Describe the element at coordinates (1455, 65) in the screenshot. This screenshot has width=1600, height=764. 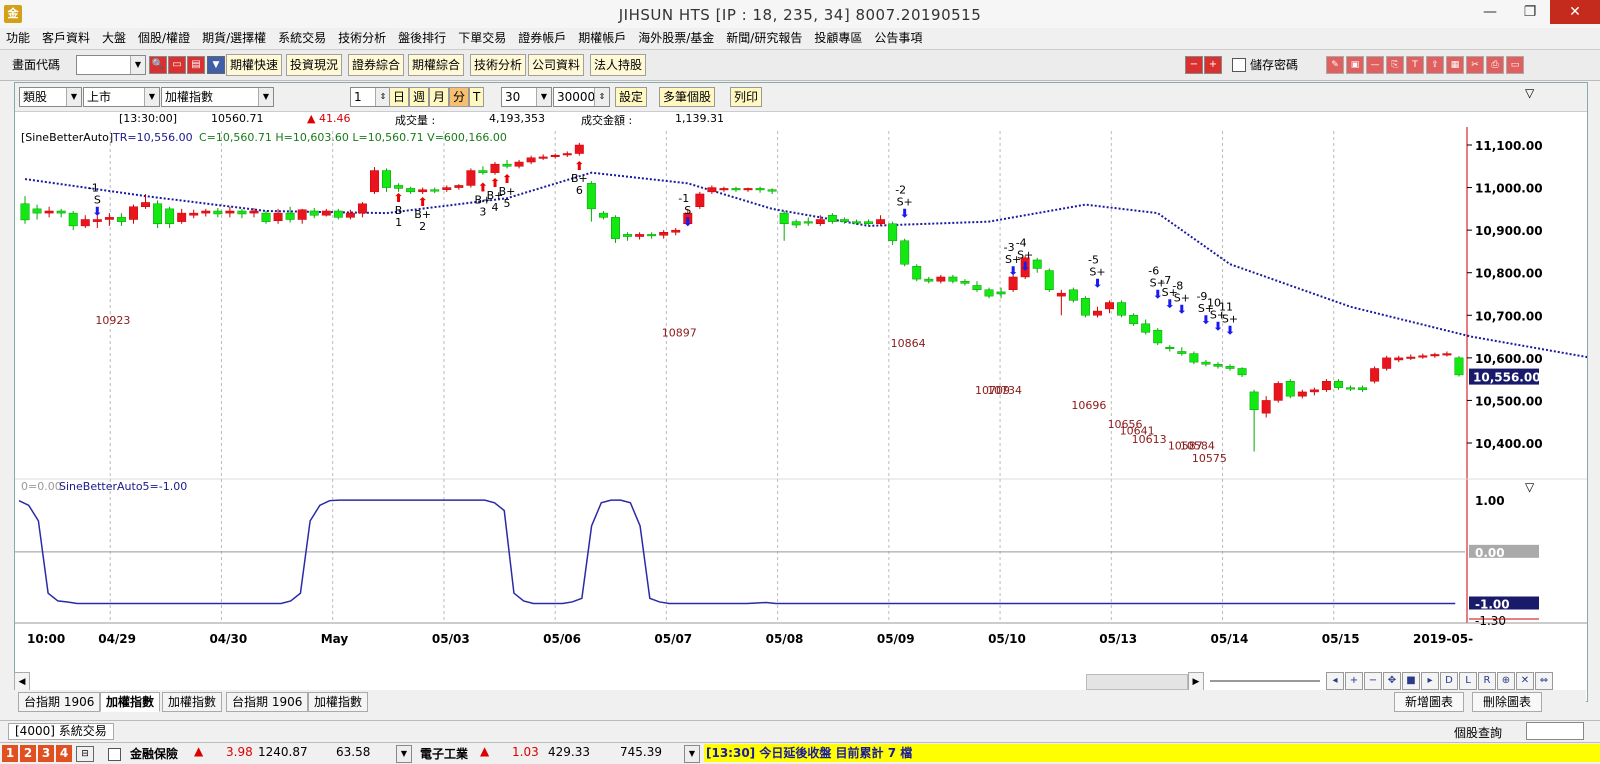
I see `chart-icon: ▦` at that location.